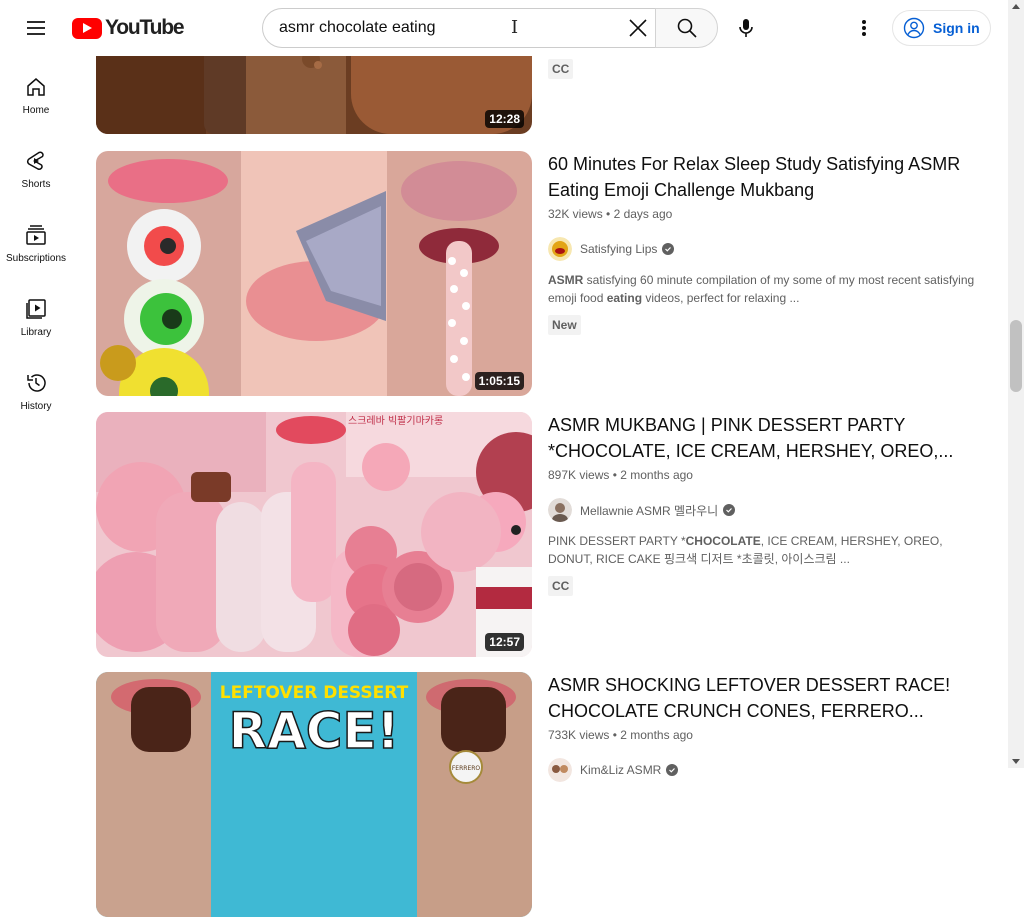 Image resolution: width=1024 pixels, height=917 pixels. I want to click on home-icon, so click(36, 87).